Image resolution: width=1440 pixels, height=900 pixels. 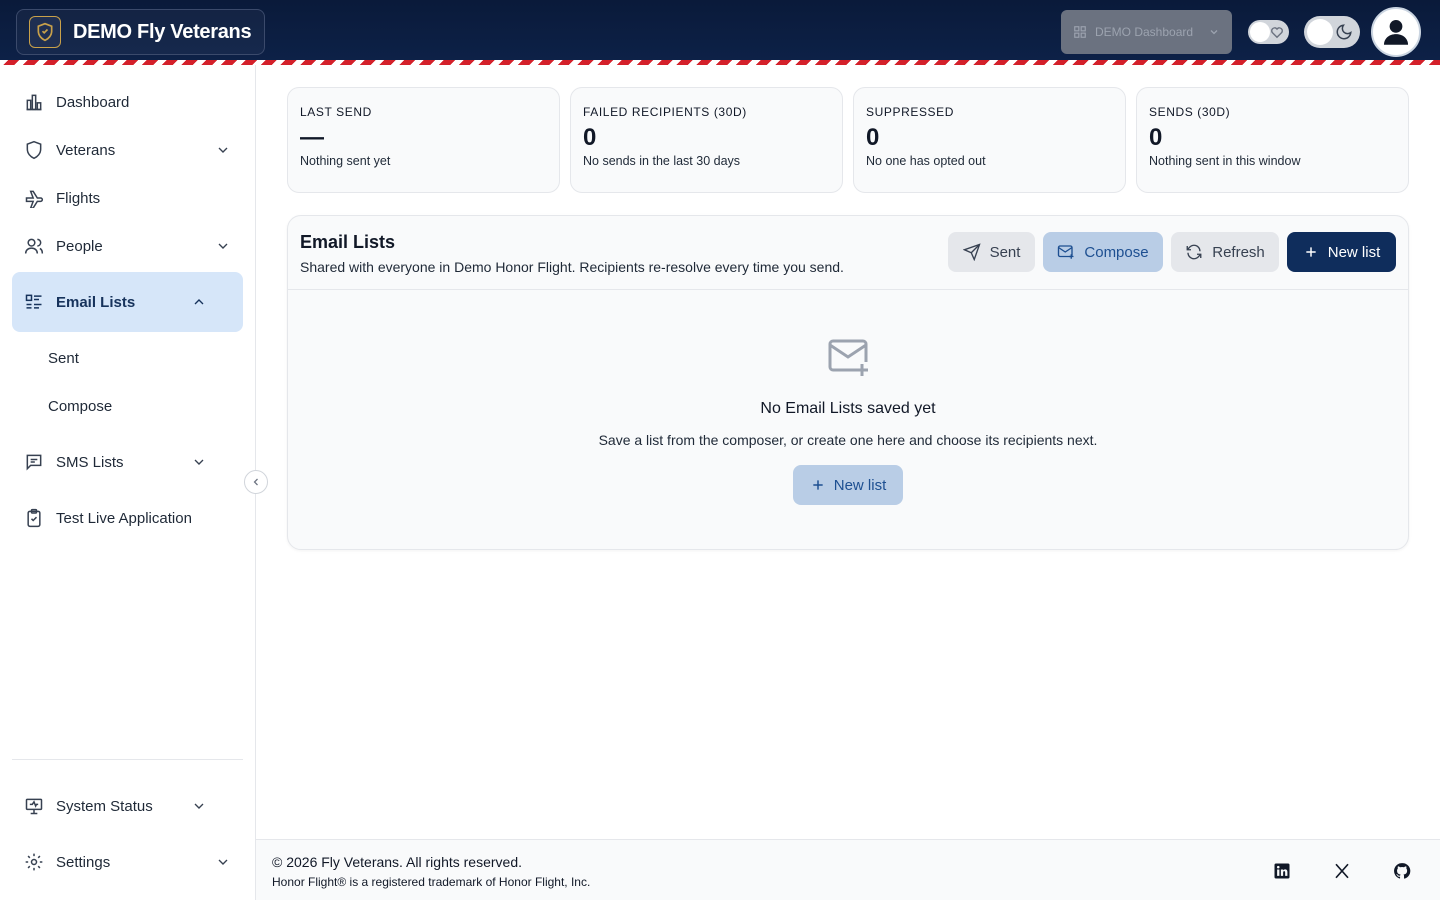 I want to click on sidebar-item-sms-lists: SMS Lists, so click(x=127, y=462).